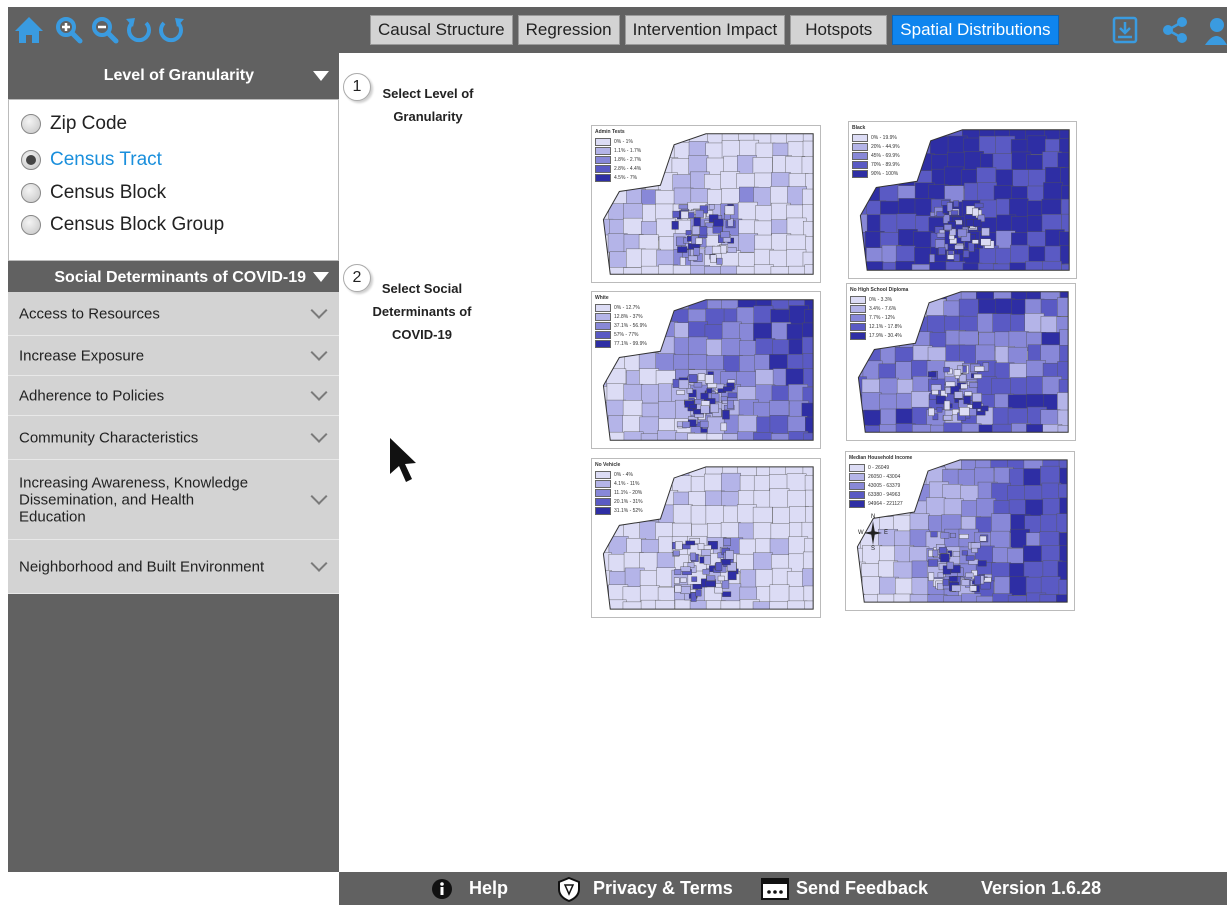 The image size is (1227, 907). What do you see at coordinates (880, 476) in the screenshot?
I see `legend-row: 26050 - 43004` at bounding box center [880, 476].